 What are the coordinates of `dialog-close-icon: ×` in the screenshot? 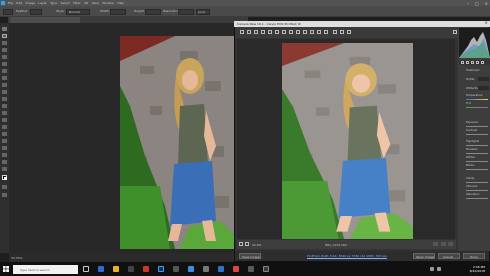 It's located at (486, 23).